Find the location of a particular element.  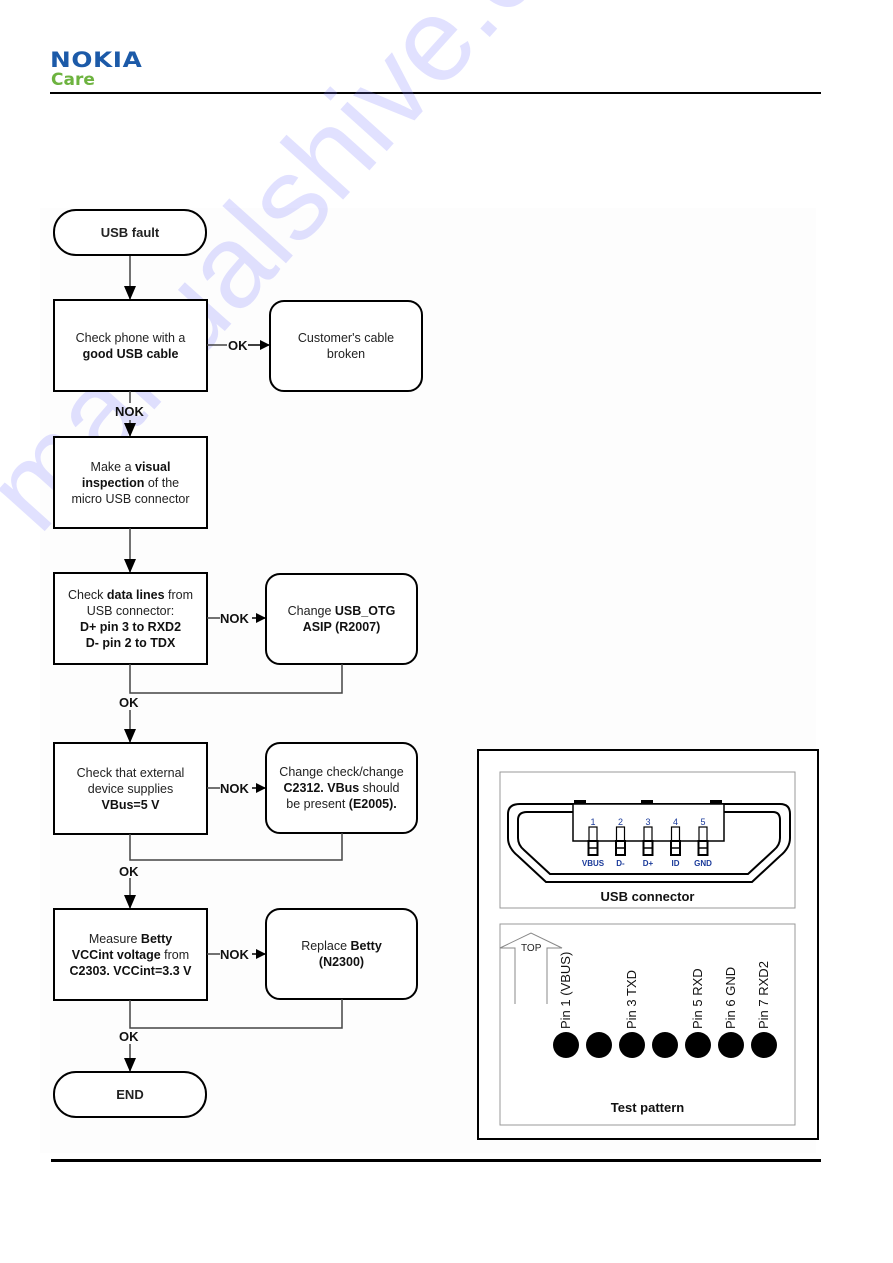

usb-pin-number: 5 is located at coordinates (702, 822).